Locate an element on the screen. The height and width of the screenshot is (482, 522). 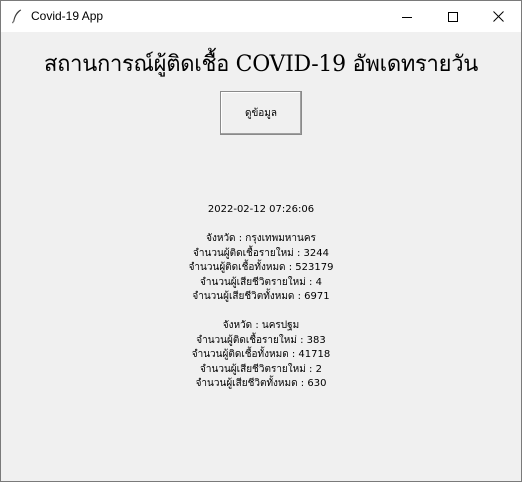
total-deaths: จำนวนผู้เสียชีวิตทั้งหมด : 6971 is located at coordinates (261, 296).